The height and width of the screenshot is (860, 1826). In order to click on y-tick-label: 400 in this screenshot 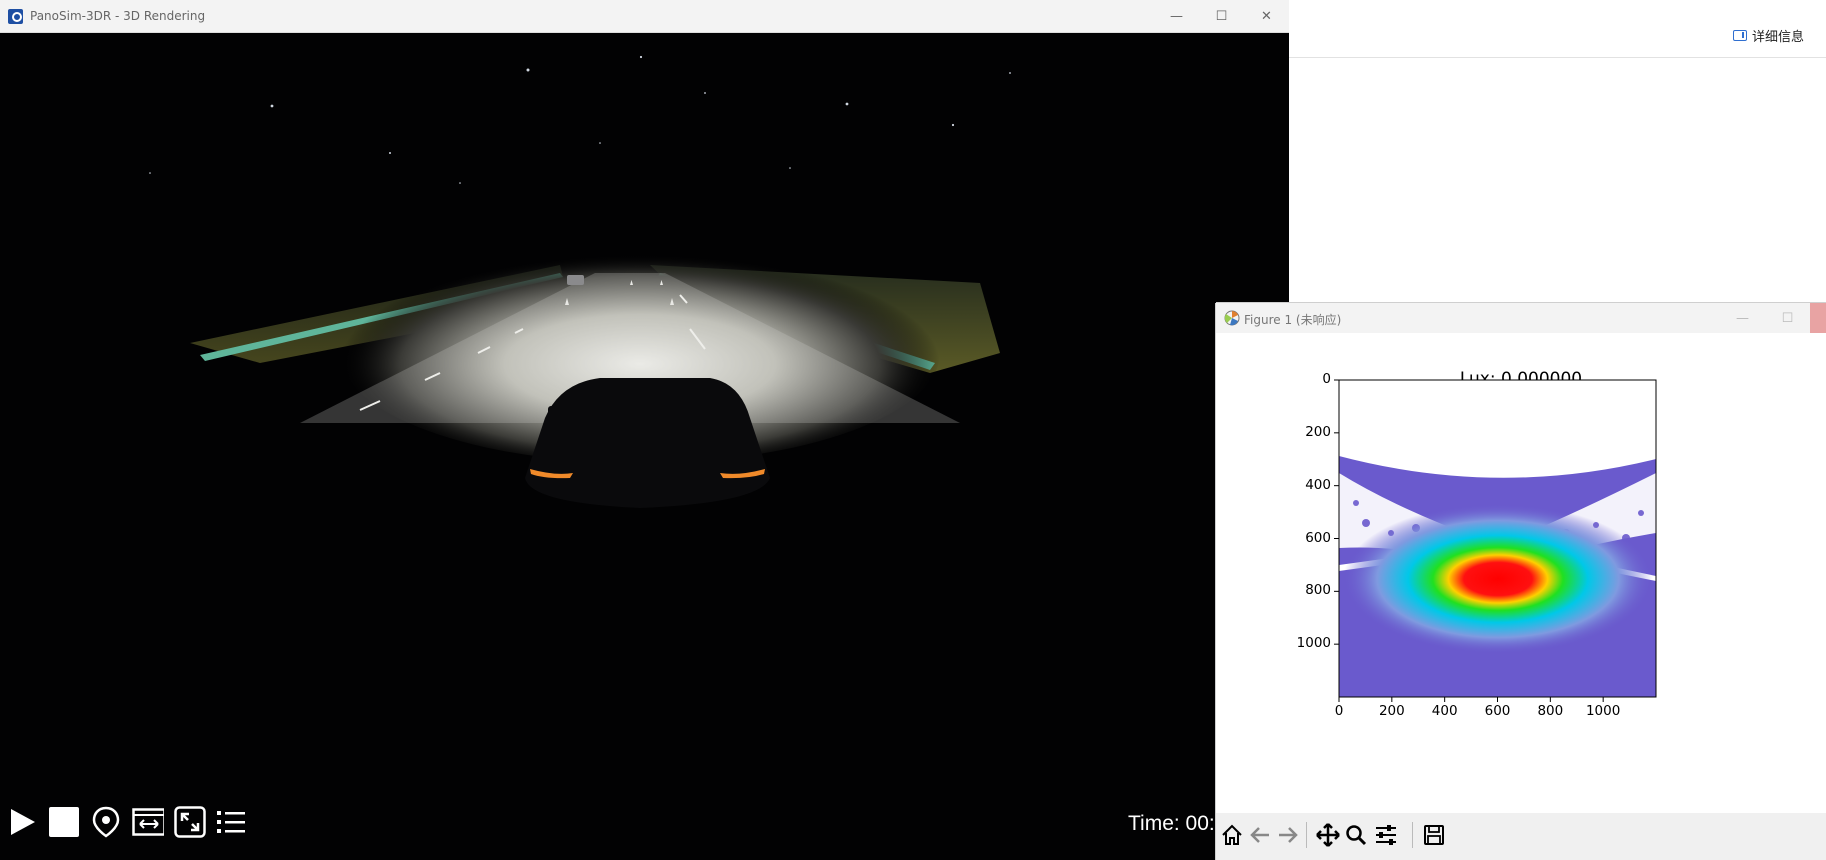, I will do `click(1318, 484)`.